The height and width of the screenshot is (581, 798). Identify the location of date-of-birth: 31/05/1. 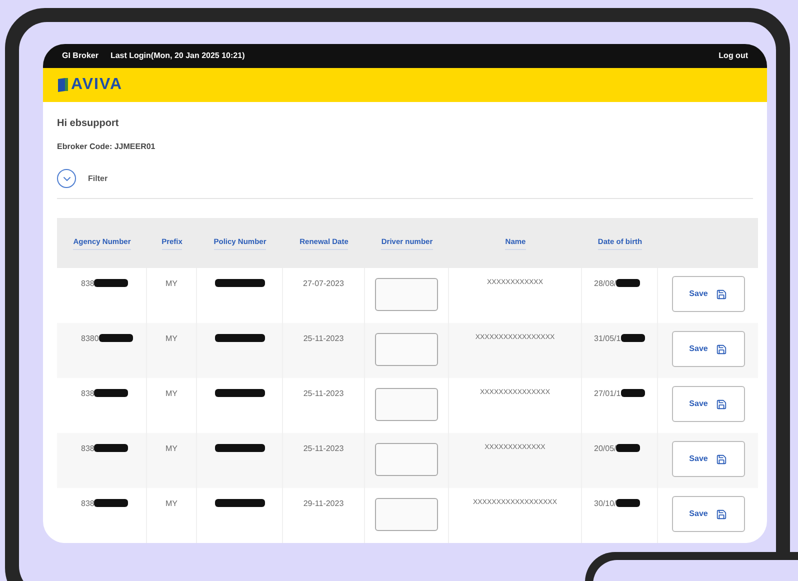
(607, 339).